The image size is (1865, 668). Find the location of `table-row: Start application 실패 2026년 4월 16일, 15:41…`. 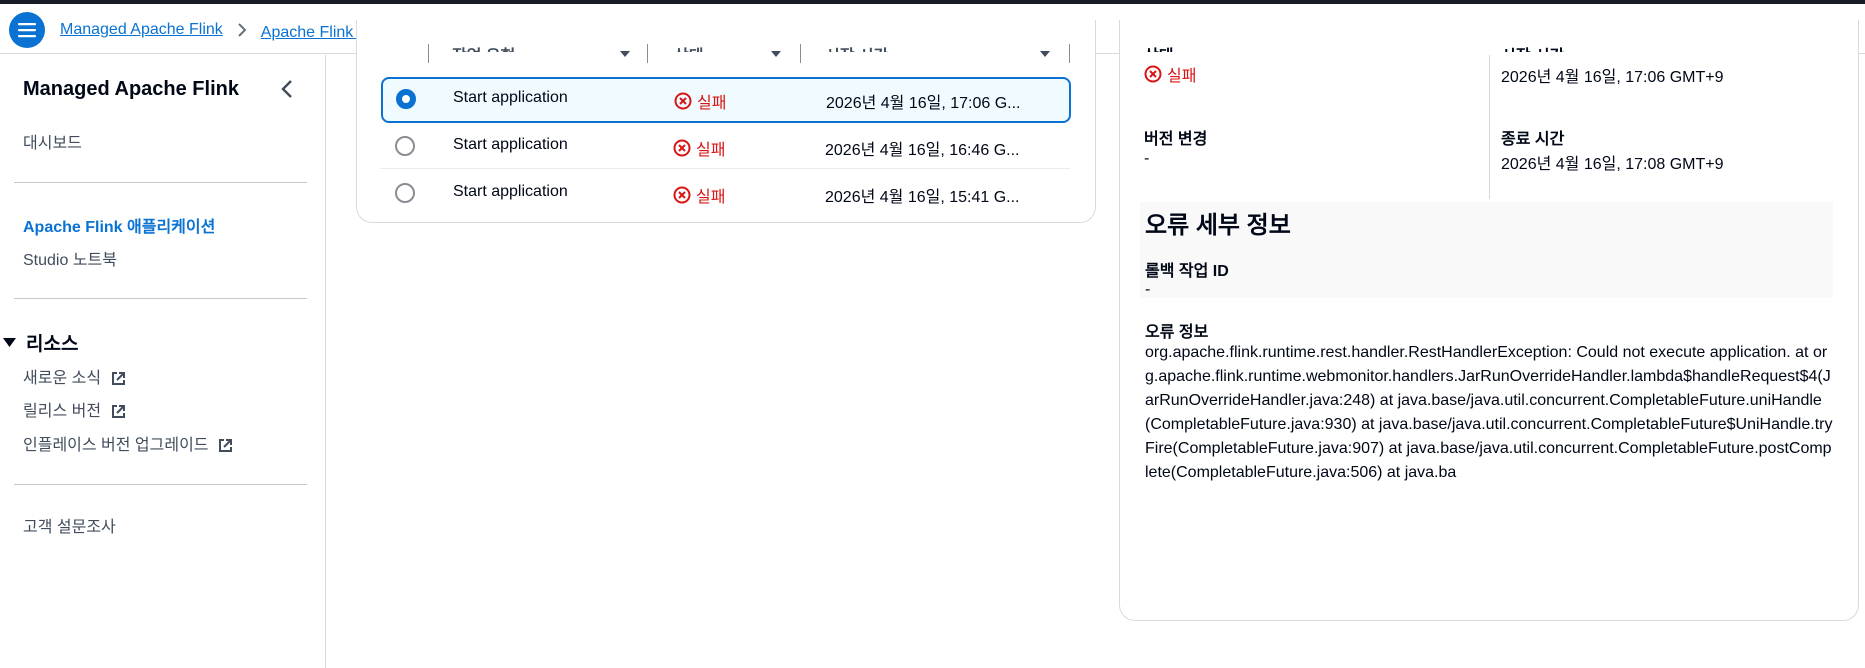

table-row: Start application 실패 2026년 4월 16일, 15:41… is located at coordinates (725, 193).